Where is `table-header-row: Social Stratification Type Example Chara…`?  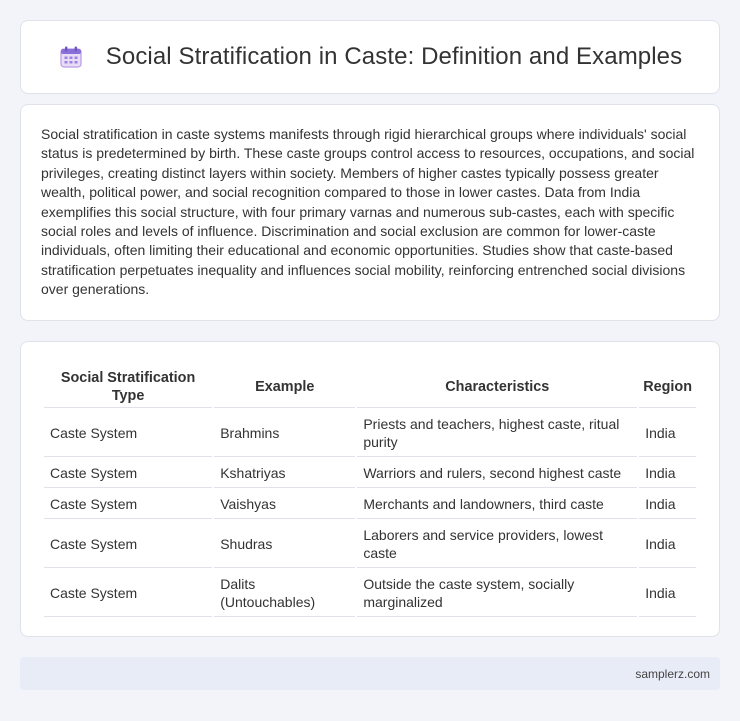 table-header-row: Social Stratification Type Example Chara… is located at coordinates (370, 387).